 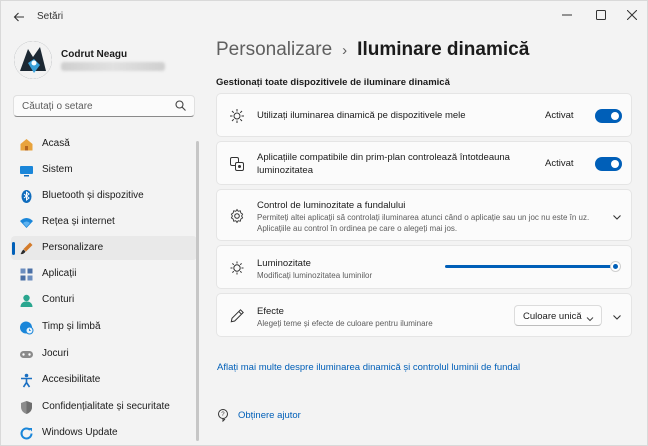 I want to click on accessibility-icon, so click(x=26, y=380).